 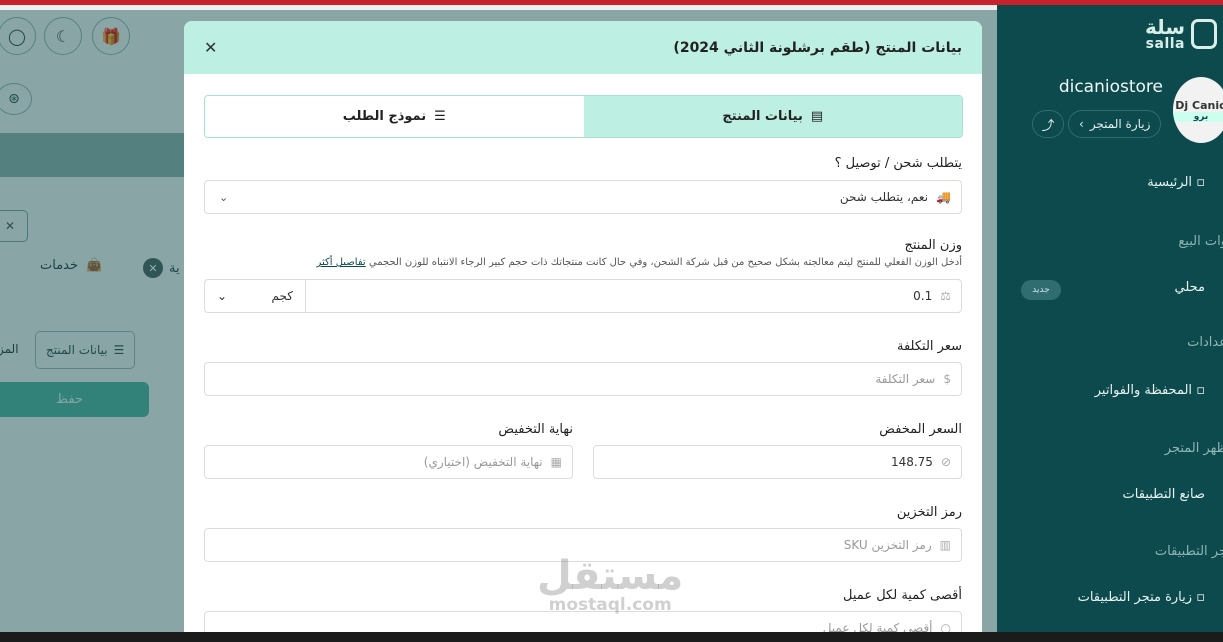 What do you see at coordinates (483, 462) in the screenshot?
I see `sale-end-placeholder: نهاية التخفيض (اختياري)` at bounding box center [483, 462].